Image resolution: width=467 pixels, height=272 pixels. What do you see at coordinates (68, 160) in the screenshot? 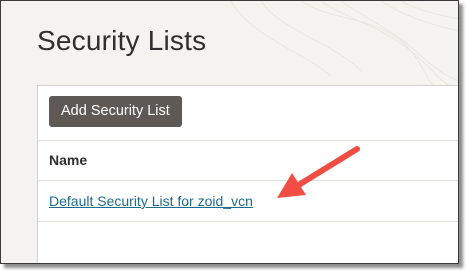
I see `column-header-name: Name` at bounding box center [68, 160].